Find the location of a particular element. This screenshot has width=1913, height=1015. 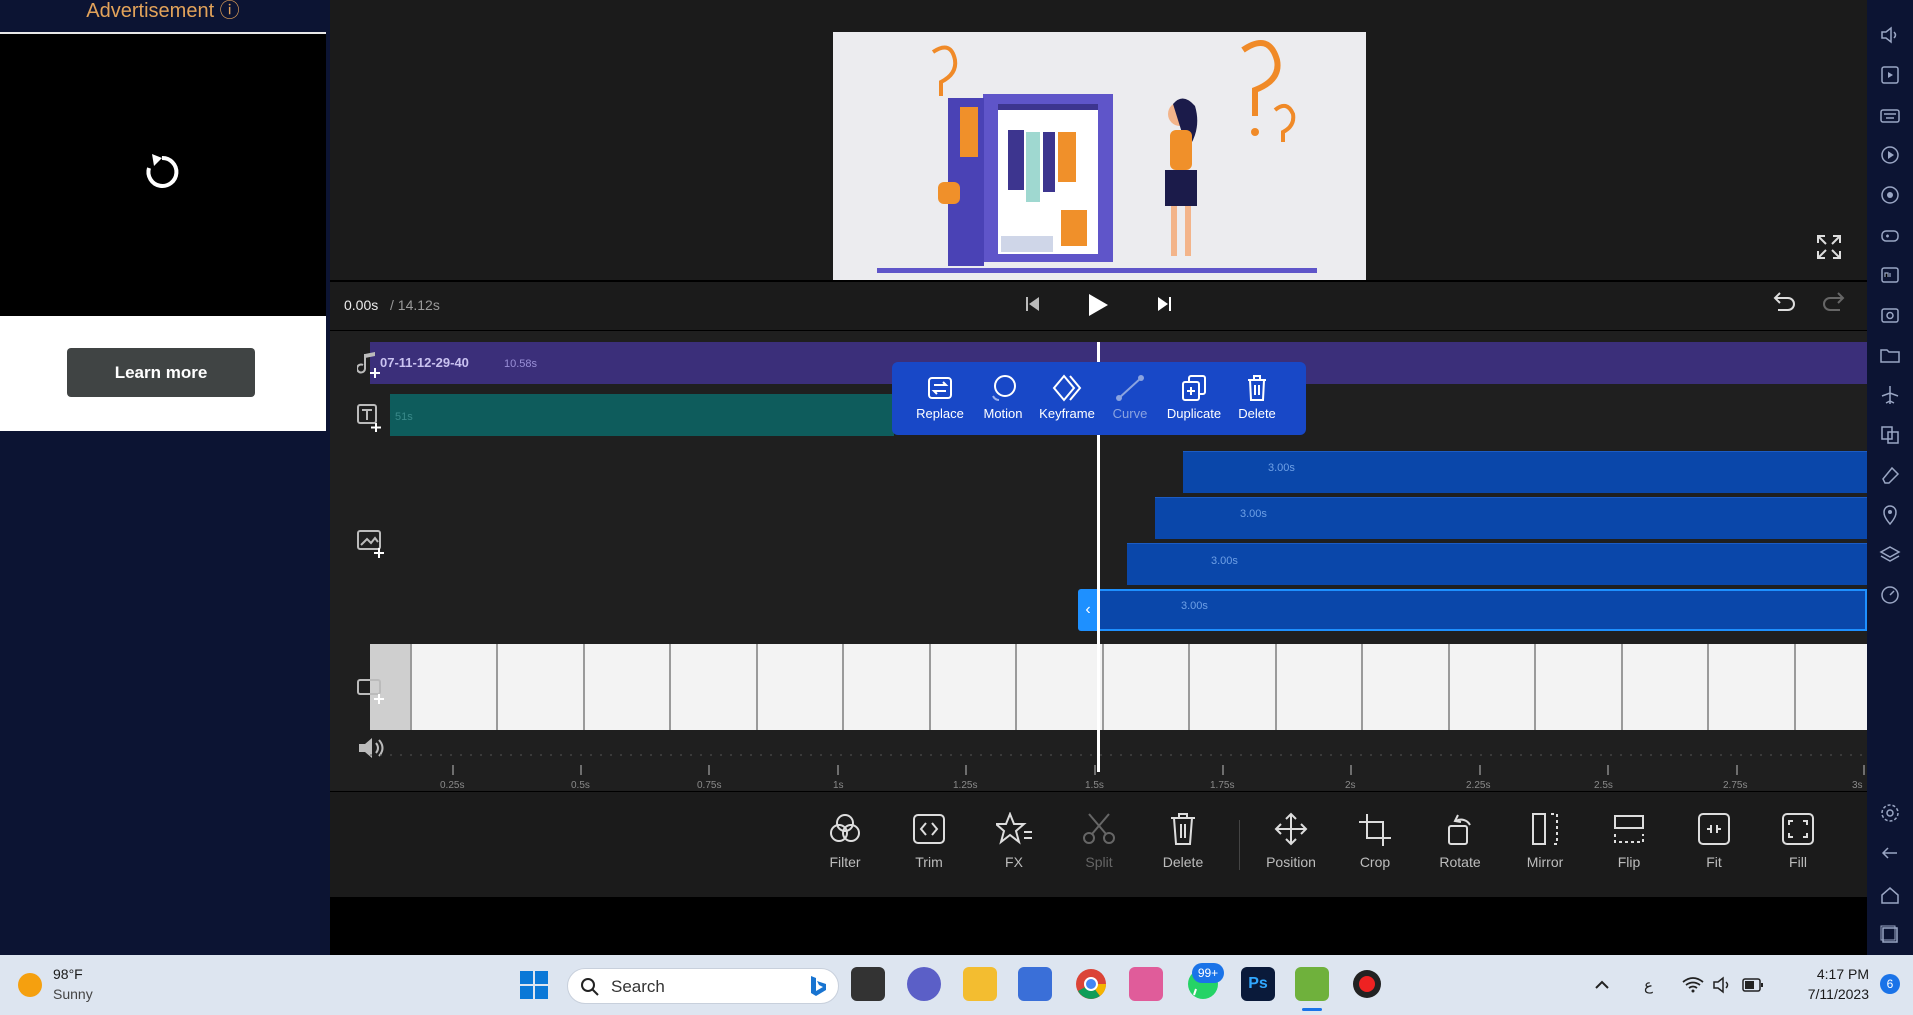

record-app-icon is located at coordinates (1367, 984).